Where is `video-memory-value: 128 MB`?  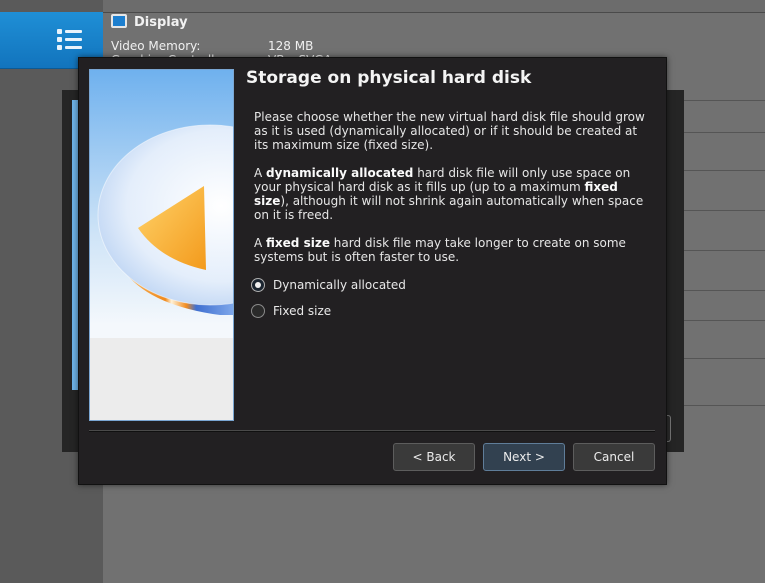
video-memory-value: 128 MB is located at coordinates (291, 46).